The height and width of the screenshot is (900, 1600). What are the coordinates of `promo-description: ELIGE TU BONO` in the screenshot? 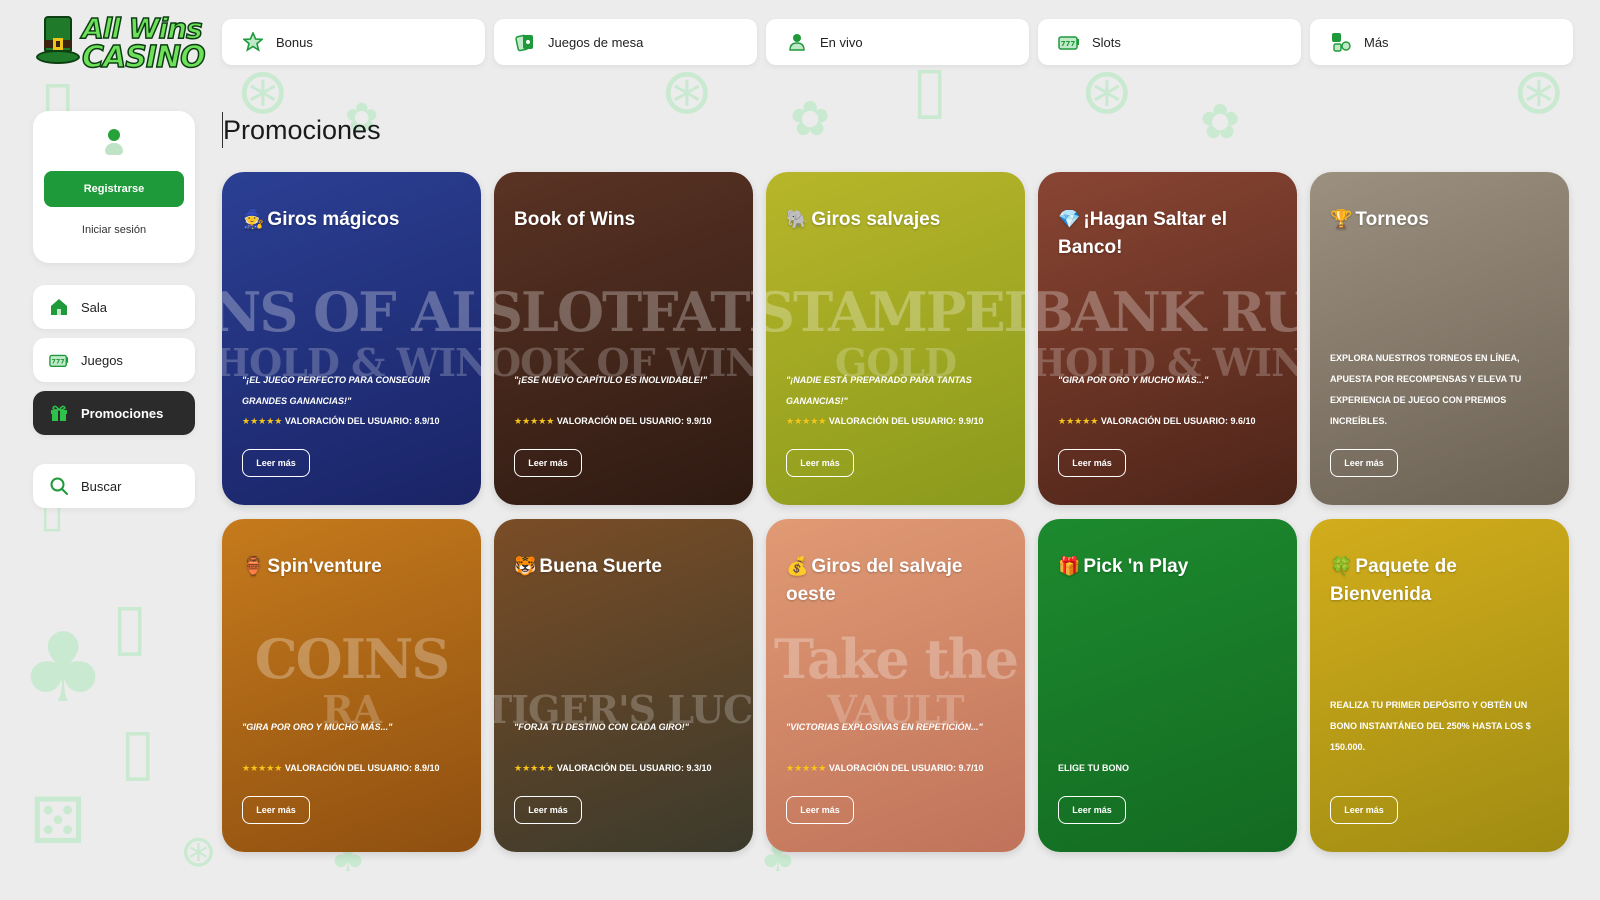 It's located at (1094, 768).